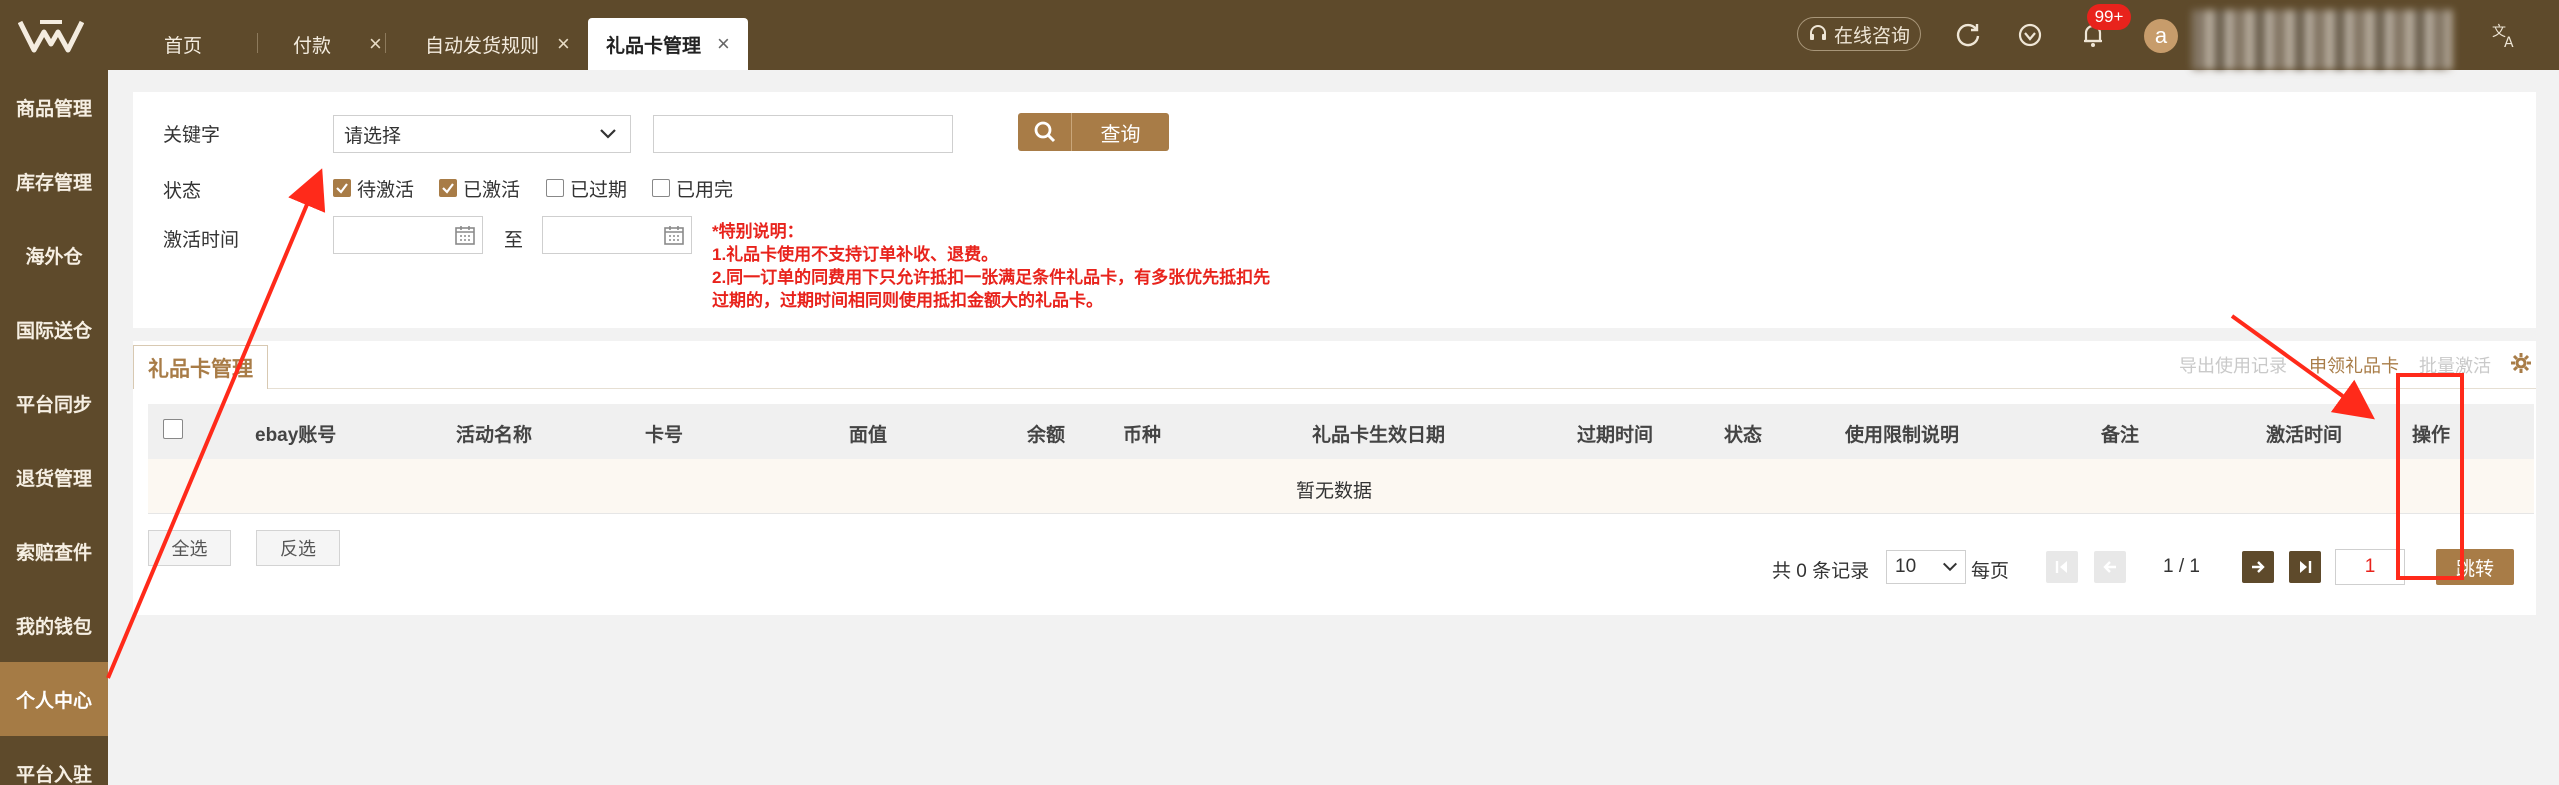 The height and width of the screenshot is (785, 2559). I want to click on select-all-button: 全选, so click(189, 548).